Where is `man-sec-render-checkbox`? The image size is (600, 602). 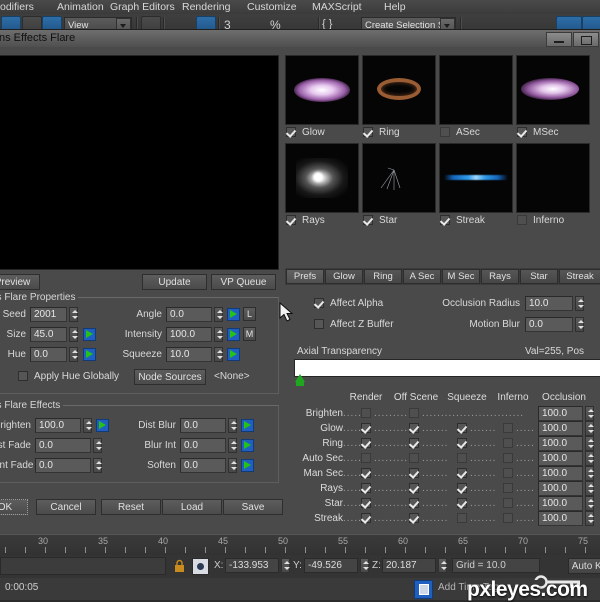
man-sec-render-checkbox is located at coordinates (366, 473).